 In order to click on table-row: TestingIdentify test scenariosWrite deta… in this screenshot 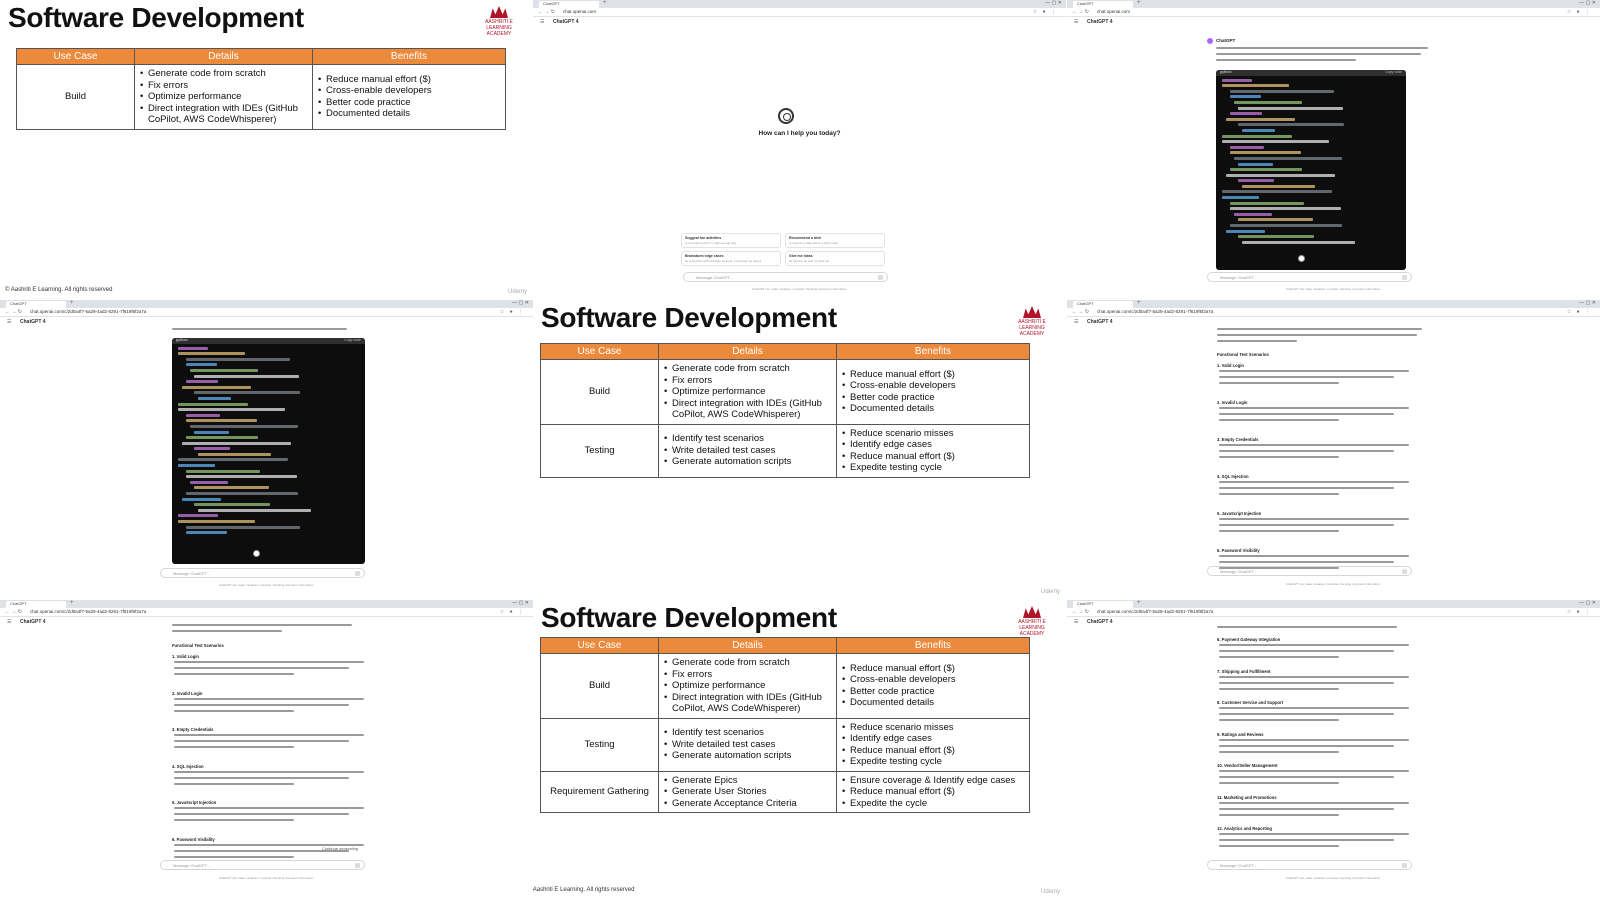, I will do `click(785, 744)`.